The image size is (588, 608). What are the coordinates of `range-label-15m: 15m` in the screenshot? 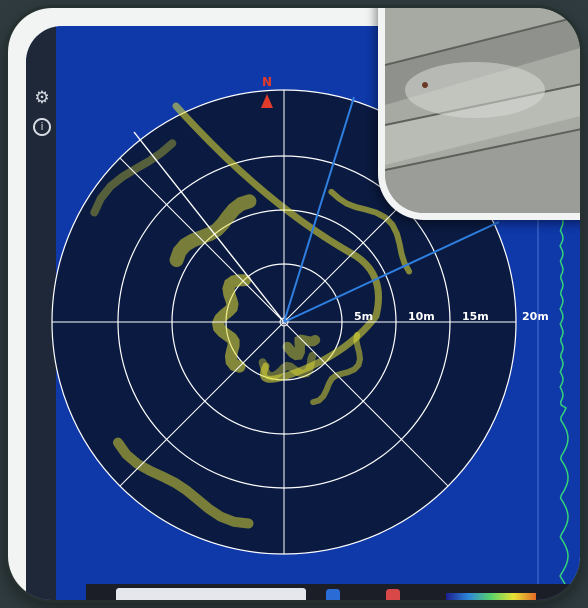 It's located at (475, 316).